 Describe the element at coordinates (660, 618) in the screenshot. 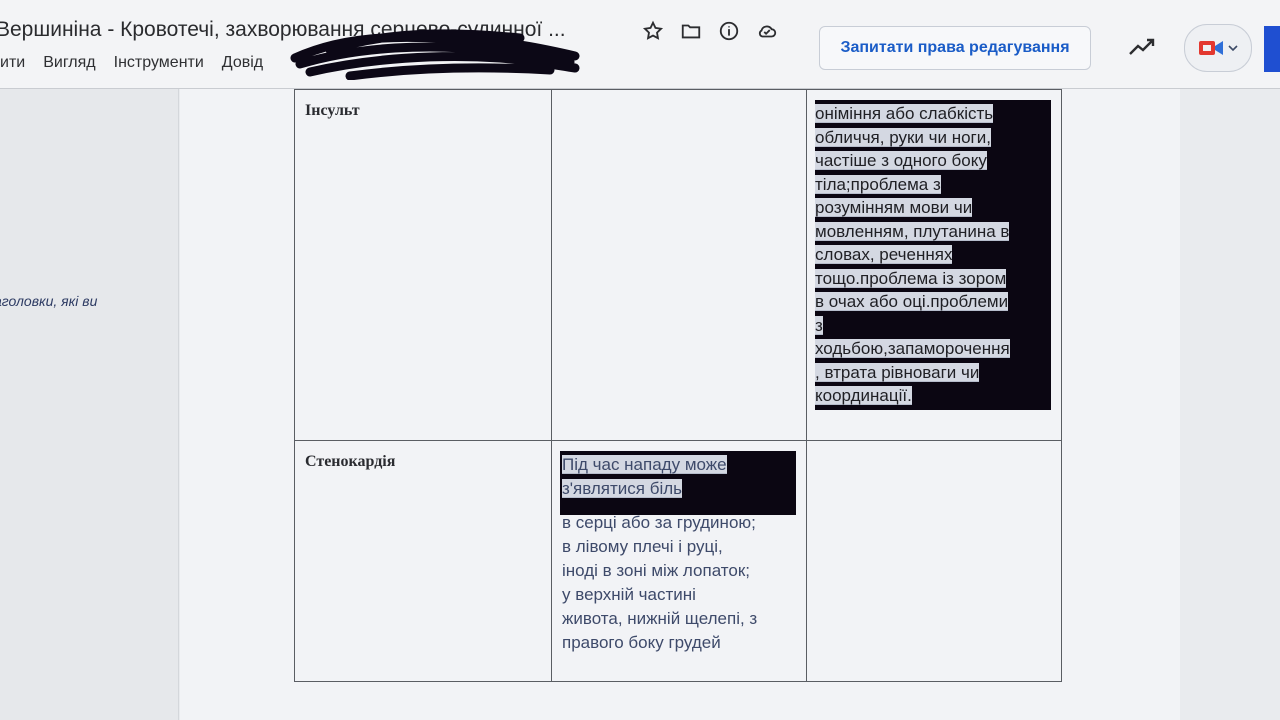

I see `symptom-line: живота, нижній щелепі, з` at that location.